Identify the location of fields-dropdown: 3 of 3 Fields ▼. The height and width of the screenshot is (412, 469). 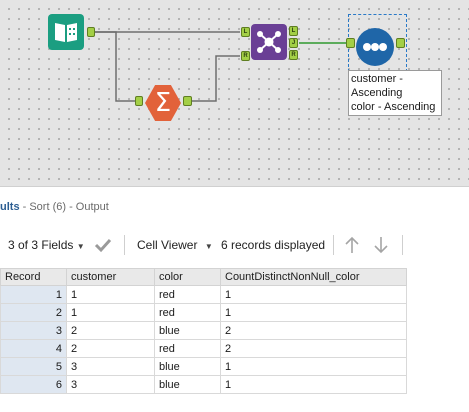
(46, 245).